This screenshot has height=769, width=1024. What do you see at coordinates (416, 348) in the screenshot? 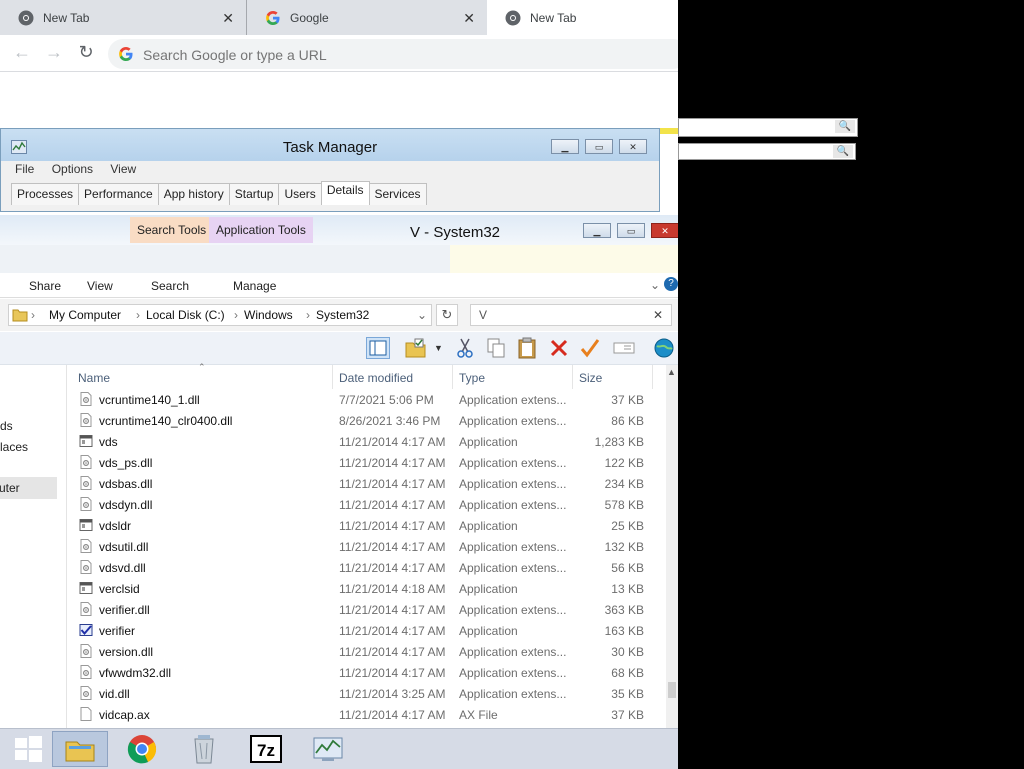
I see `new-folder-icon` at bounding box center [416, 348].